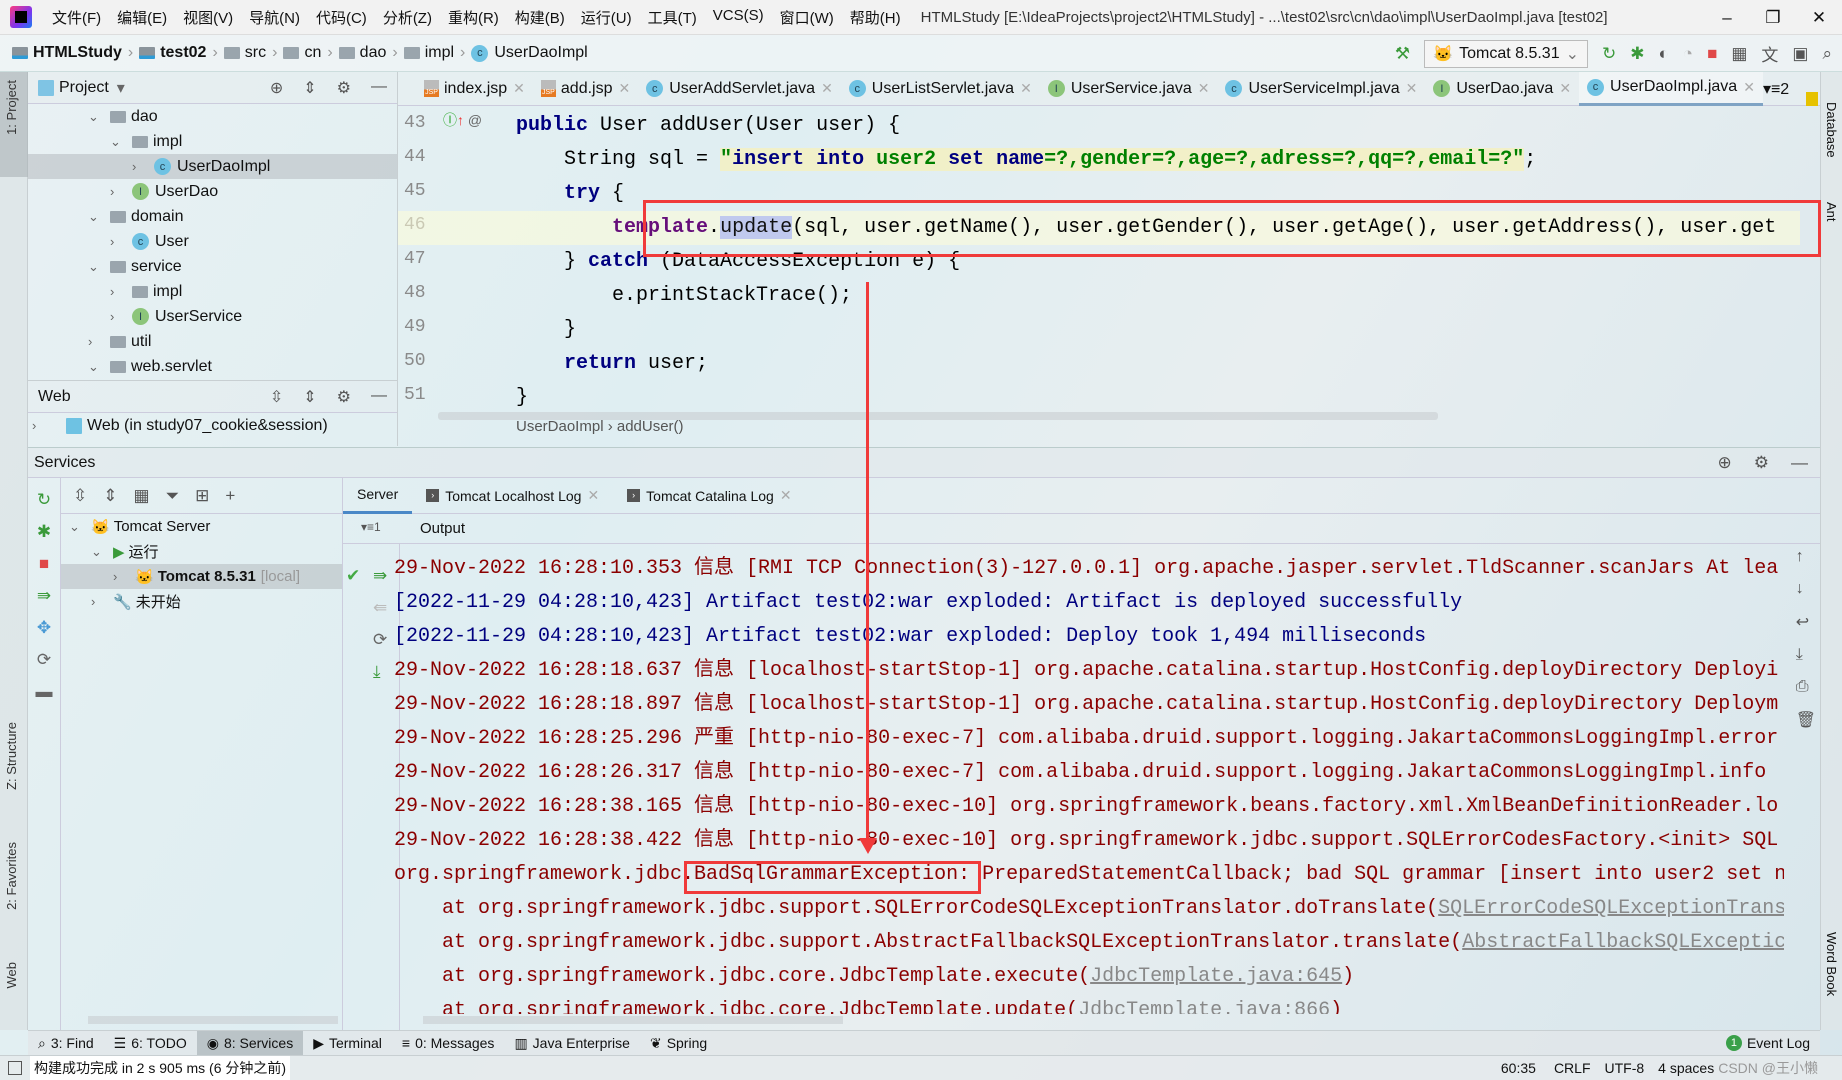 This screenshot has height=1080, width=1842. What do you see at coordinates (160, 1068) in the screenshot?
I see `status-message: 构建成功完成 in 2 s 905 ms (6 分钟之前)` at bounding box center [160, 1068].